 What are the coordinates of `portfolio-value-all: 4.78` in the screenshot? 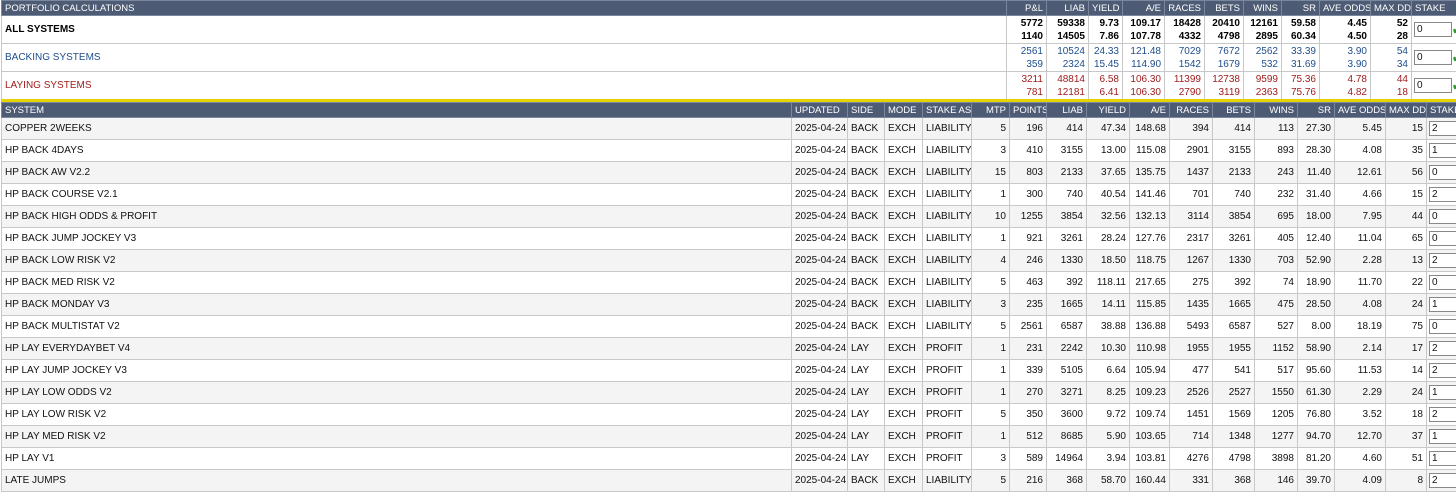 It's located at (1357, 79).